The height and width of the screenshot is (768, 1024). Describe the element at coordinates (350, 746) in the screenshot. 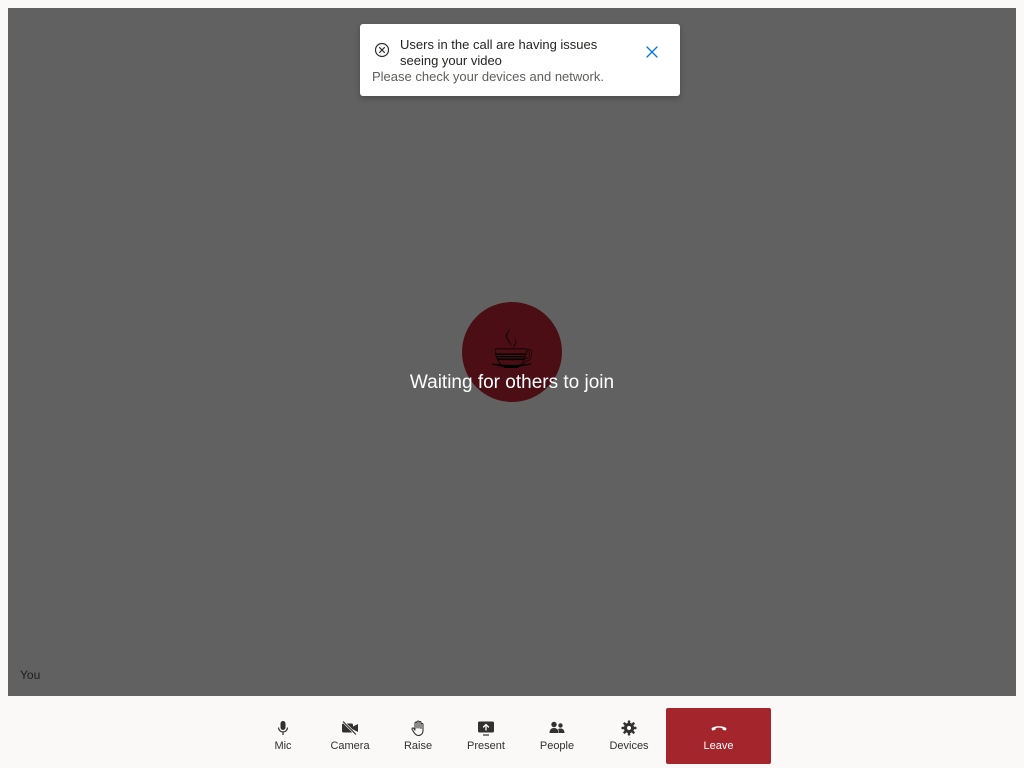

I see `camera-label: Camera` at that location.